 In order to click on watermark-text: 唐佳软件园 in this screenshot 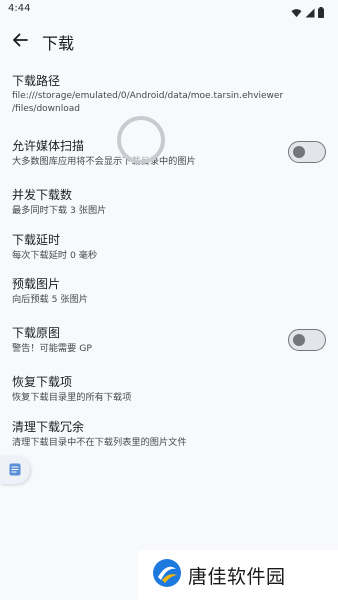, I will do `click(237, 576)`.